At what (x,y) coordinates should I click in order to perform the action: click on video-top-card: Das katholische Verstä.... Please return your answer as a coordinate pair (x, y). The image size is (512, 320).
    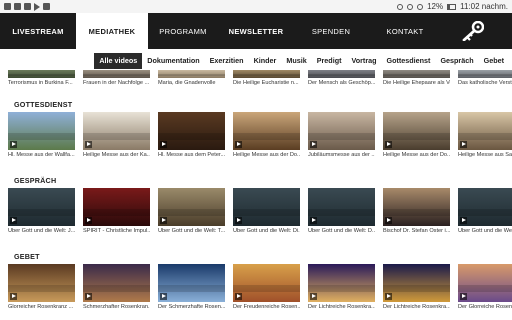
    Looking at the image, I should click on (485, 78).